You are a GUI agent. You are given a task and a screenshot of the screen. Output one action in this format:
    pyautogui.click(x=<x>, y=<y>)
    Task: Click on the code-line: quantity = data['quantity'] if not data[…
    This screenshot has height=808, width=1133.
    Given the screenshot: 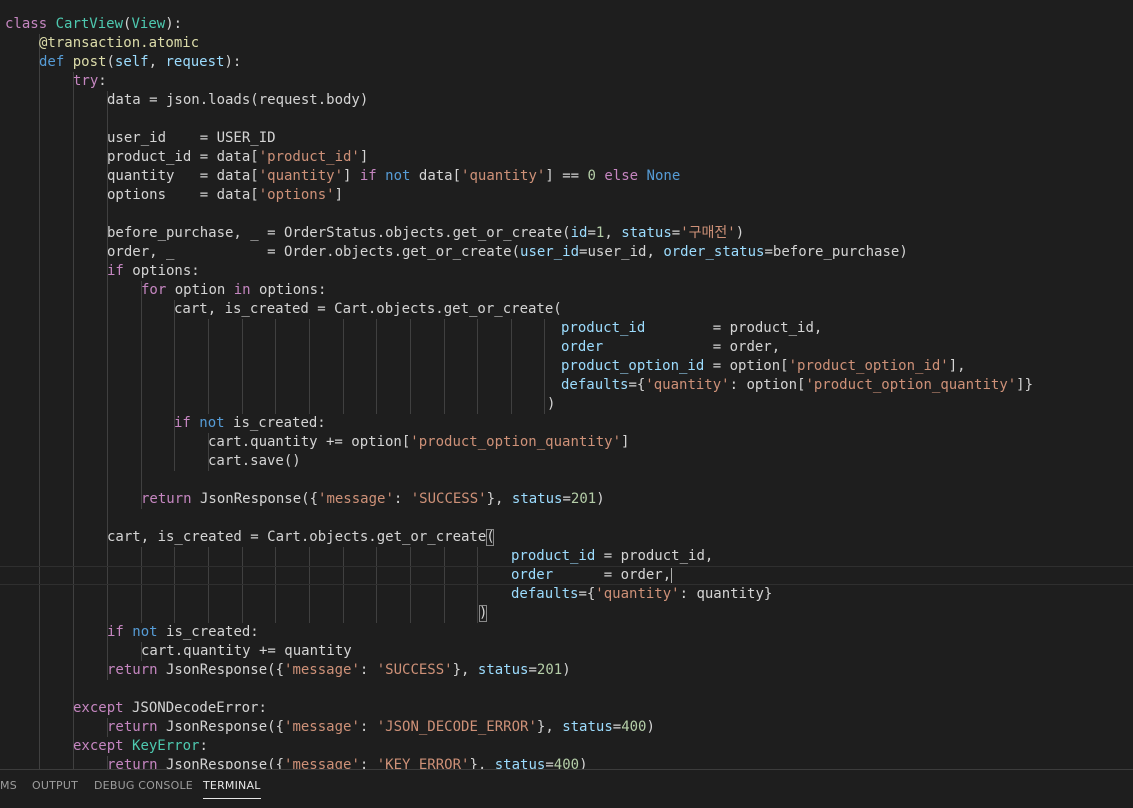 What is the action you would take?
    pyautogui.click(x=566, y=176)
    